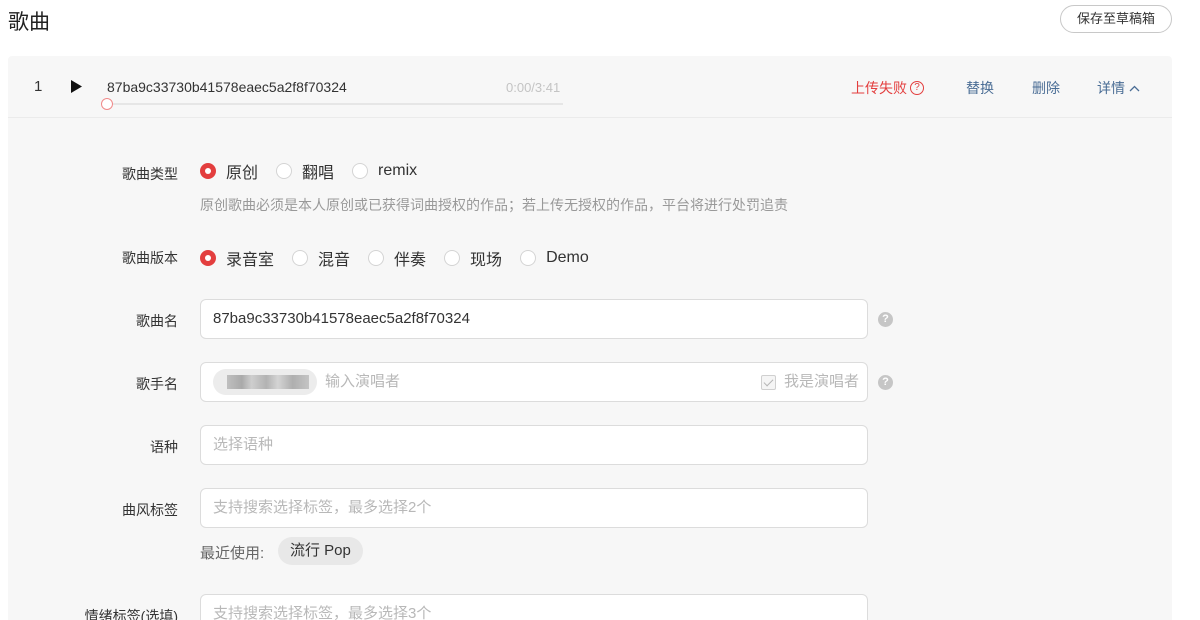 Image resolution: width=1200 pixels, height=620 pixels. What do you see at coordinates (320, 551) in the screenshot?
I see `recent-tag-pop: 流行 Pop` at bounding box center [320, 551].